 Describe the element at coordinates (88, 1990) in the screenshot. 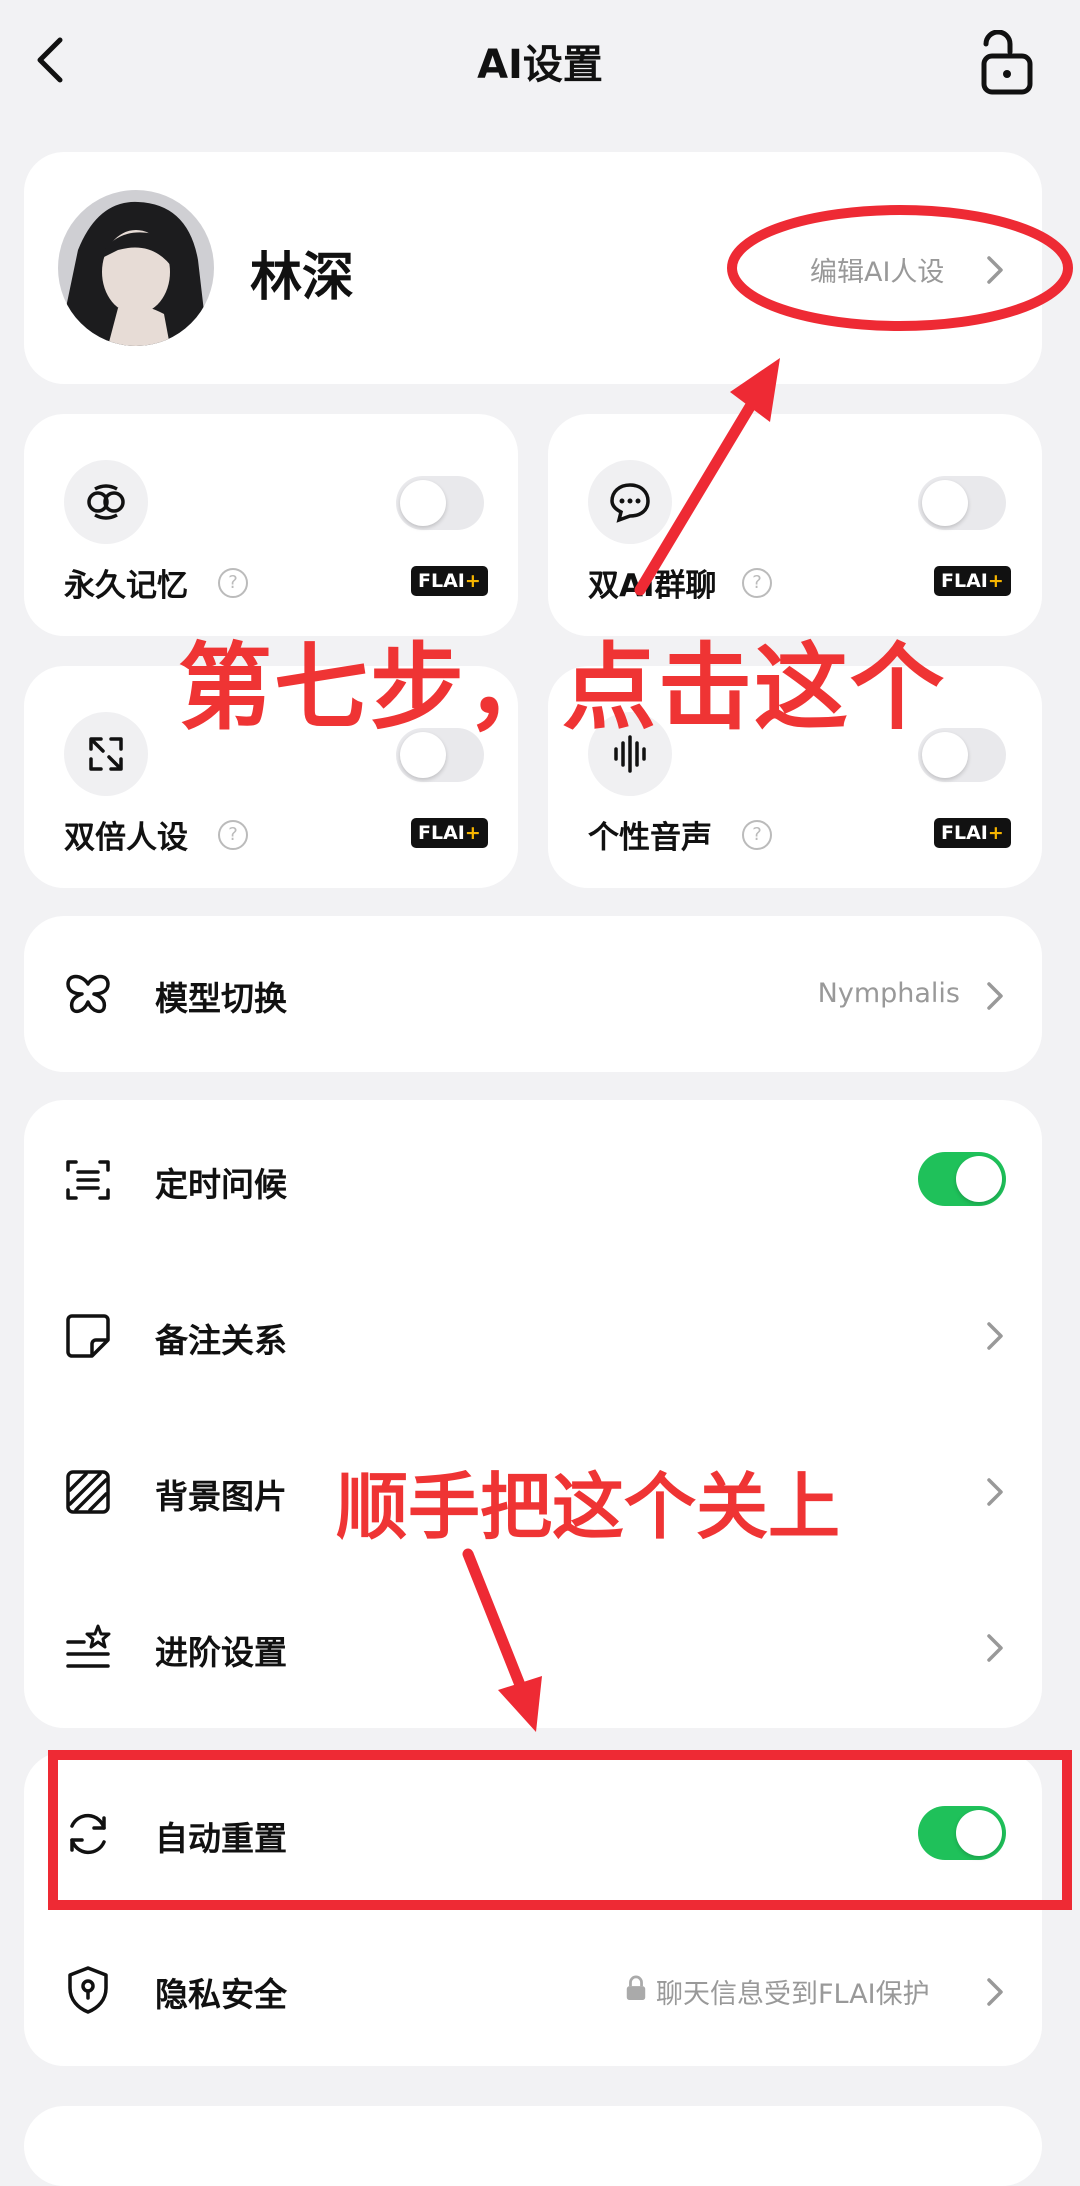

I see `shield-icon` at that location.